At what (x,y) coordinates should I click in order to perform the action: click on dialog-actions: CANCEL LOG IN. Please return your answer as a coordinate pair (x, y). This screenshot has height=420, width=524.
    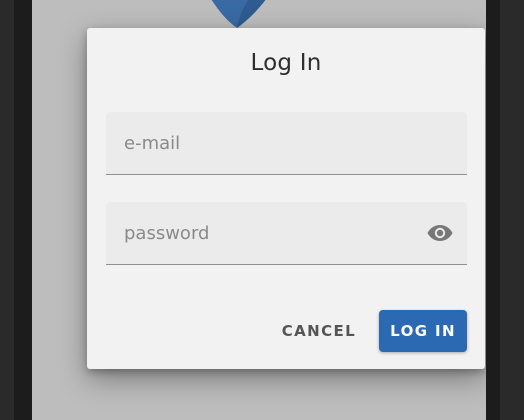
    Looking at the image, I should click on (369, 331).